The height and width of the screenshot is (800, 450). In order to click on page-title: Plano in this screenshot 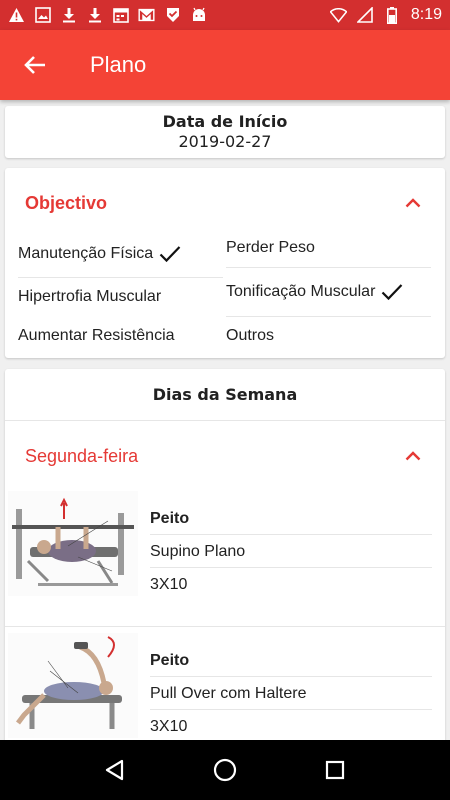, I will do `click(118, 64)`.